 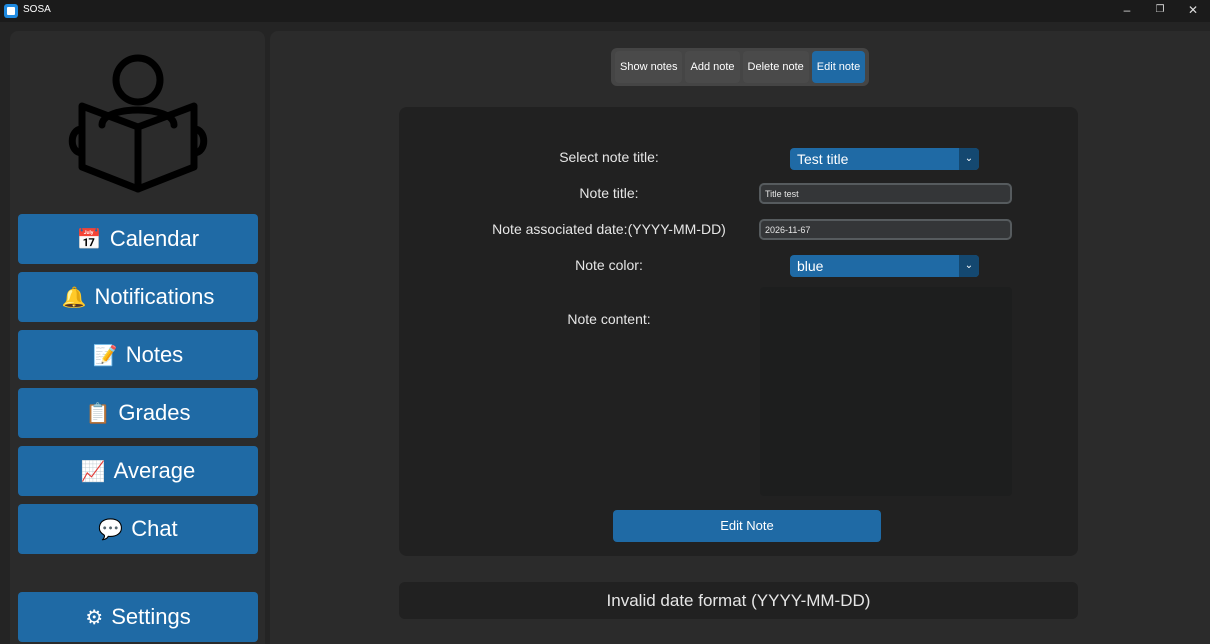 What do you see at coordinates (609, 157) in the screenshot?
I see `select-note-title-label: Select note title:` at bounding box center [609, 157].